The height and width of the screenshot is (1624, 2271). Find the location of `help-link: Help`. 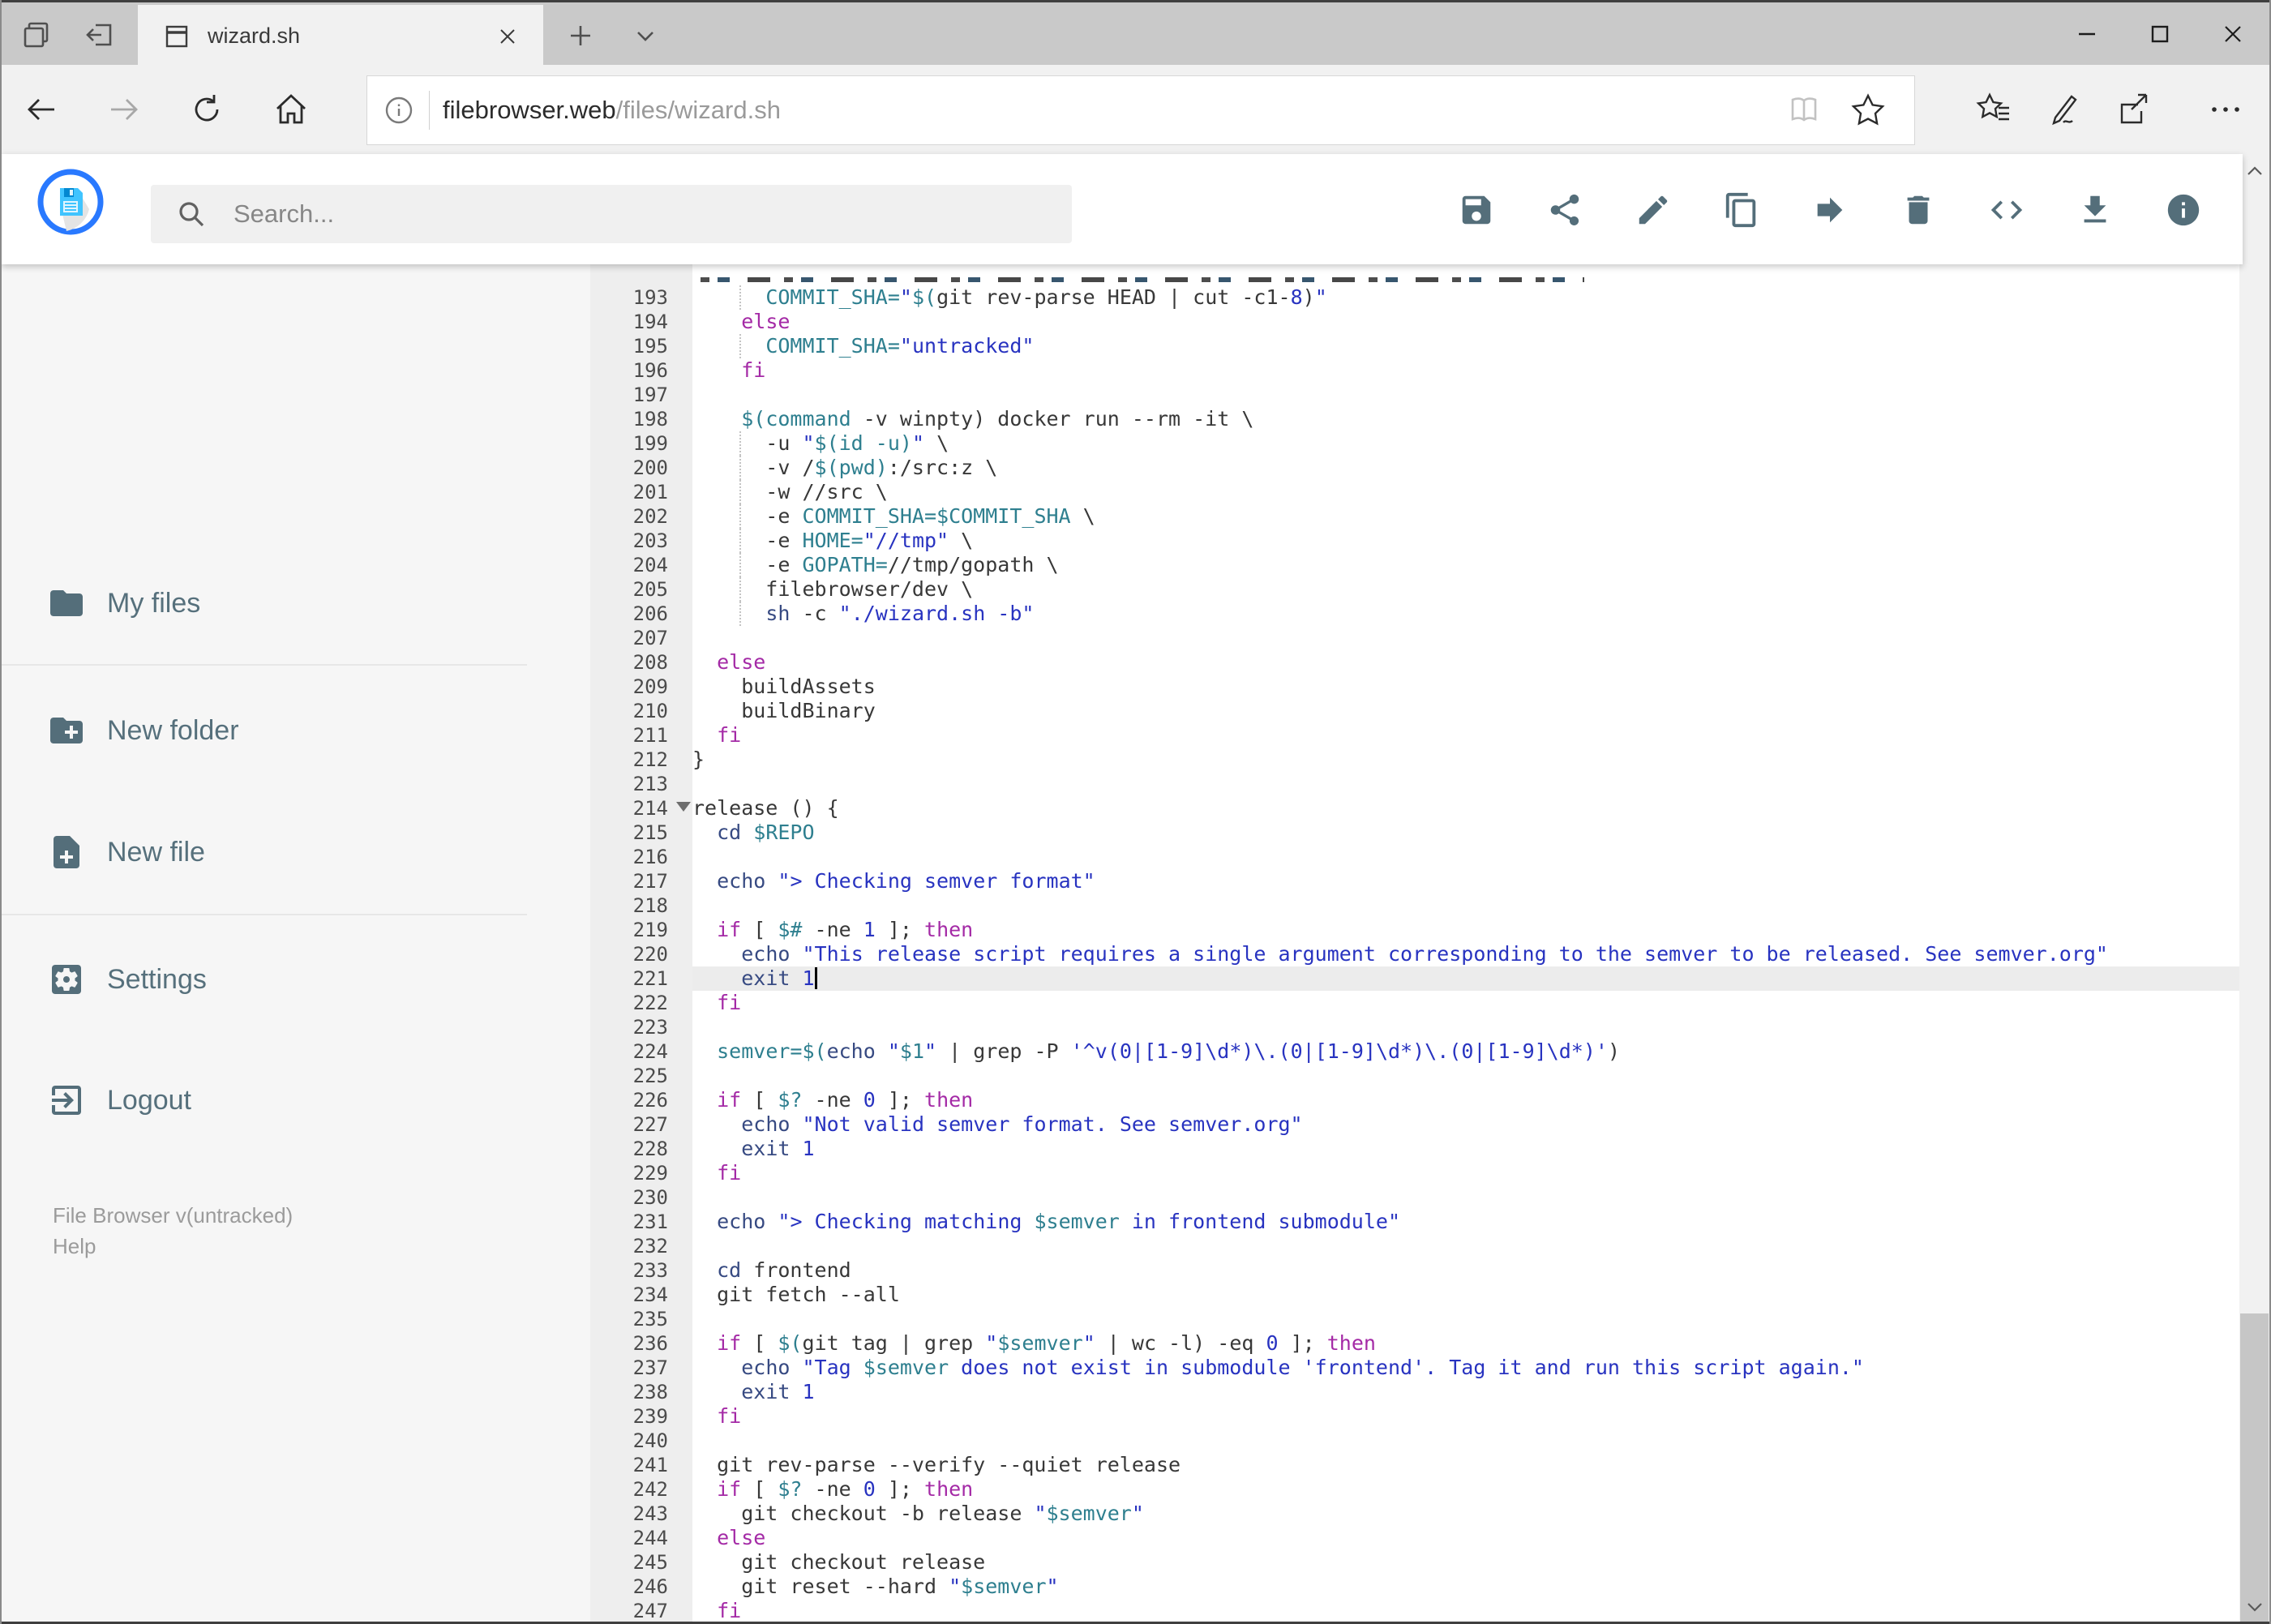

help-link: Help is located at coordinates (75, 1247).